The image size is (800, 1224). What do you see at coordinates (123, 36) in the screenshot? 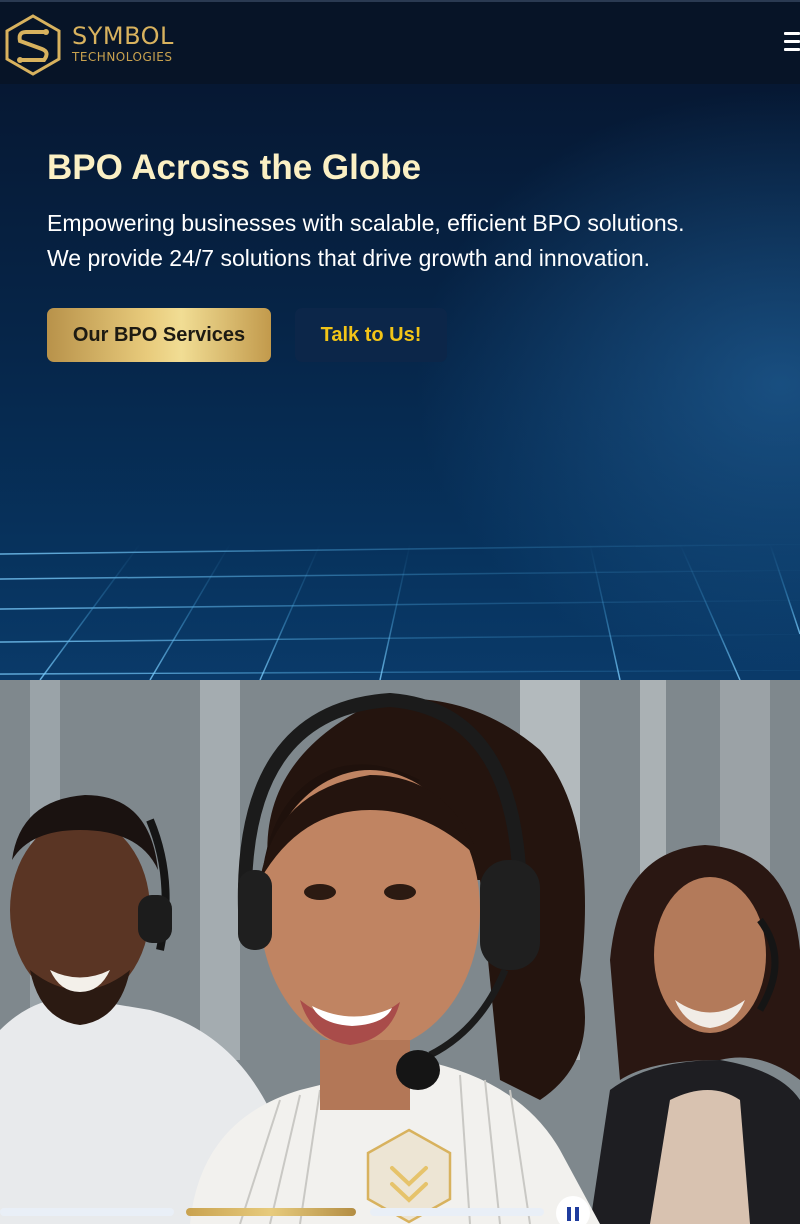
I see `brand-name: SYMBOL` at bounding box center [123, 36].